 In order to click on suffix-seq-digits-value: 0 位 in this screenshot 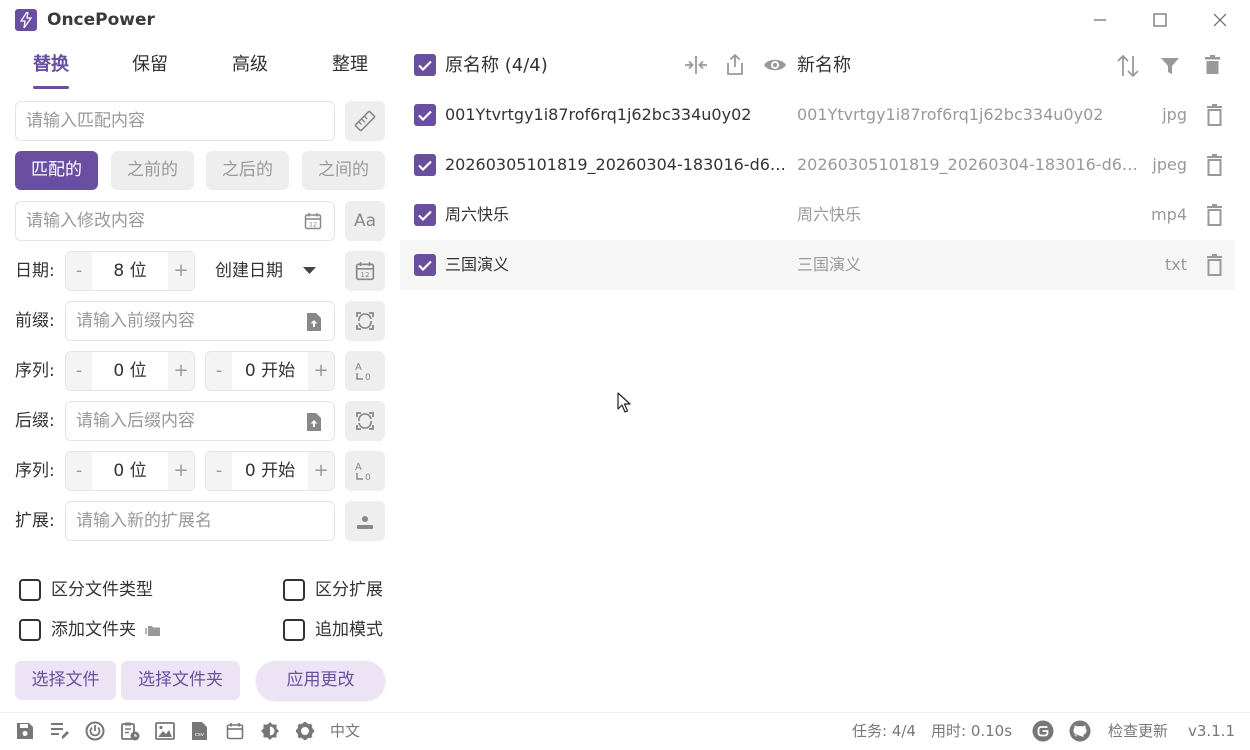, I will do `click(130, 471)`.